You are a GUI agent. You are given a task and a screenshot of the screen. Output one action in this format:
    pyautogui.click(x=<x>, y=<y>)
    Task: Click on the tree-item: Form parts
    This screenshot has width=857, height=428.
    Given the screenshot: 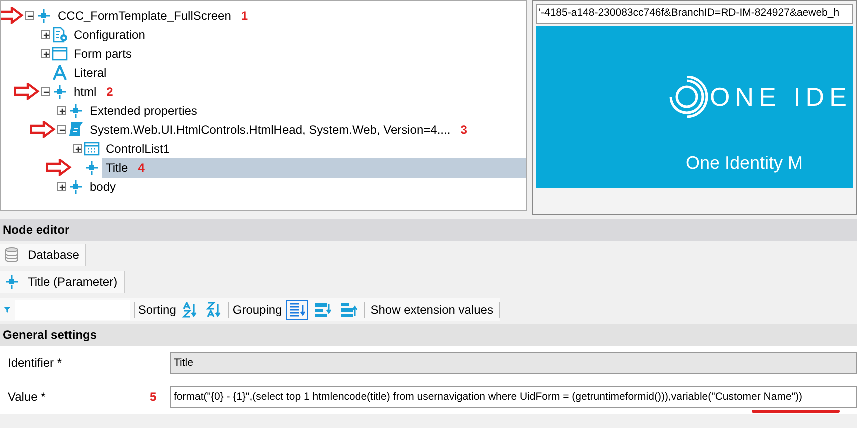 What is the action you would take?
    pyautogui.click(x=103, y=54)
    